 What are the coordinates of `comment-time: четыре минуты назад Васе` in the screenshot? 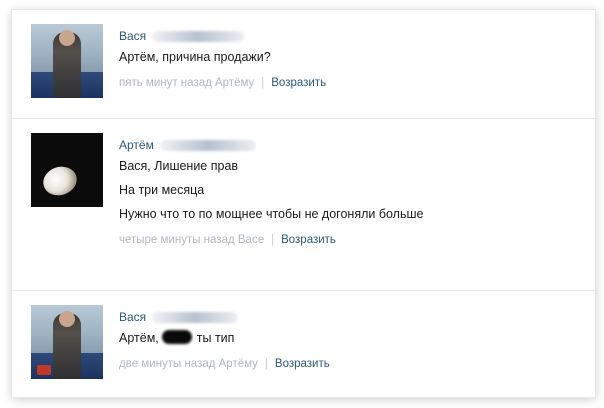 It's located at (191, 240).